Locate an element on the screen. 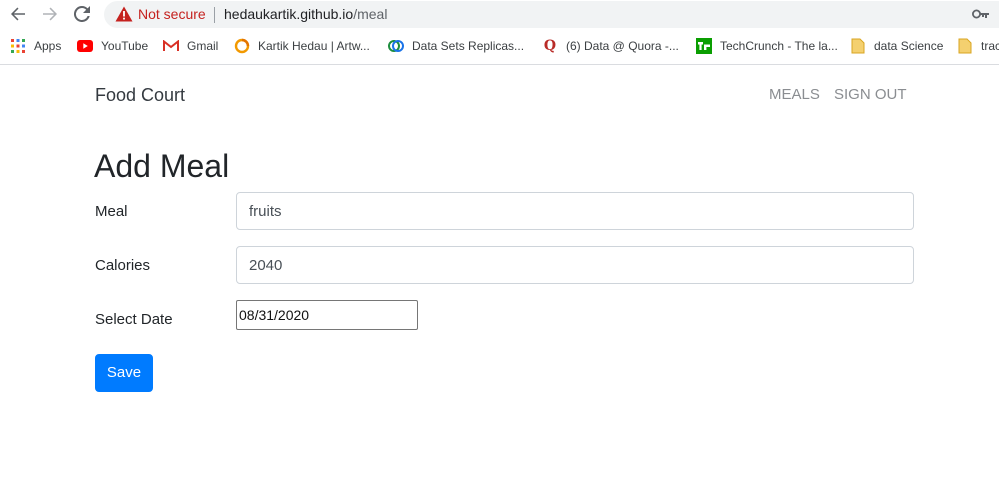 This screenshot has width=999, height=488. bookmark-label: YouTube is located at coordinates (125, 46).